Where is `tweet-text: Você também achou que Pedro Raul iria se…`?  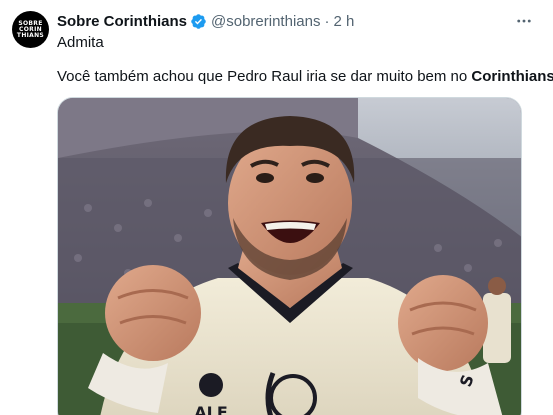
tweet-text: Você também achou que Pedro Raul iria se… is located at coordinates (305, 76).